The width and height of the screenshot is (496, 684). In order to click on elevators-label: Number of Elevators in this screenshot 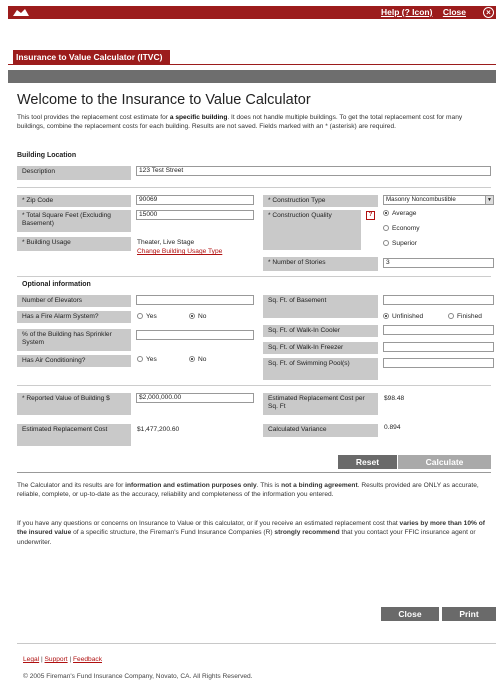, I will do `click(74, 301)`.